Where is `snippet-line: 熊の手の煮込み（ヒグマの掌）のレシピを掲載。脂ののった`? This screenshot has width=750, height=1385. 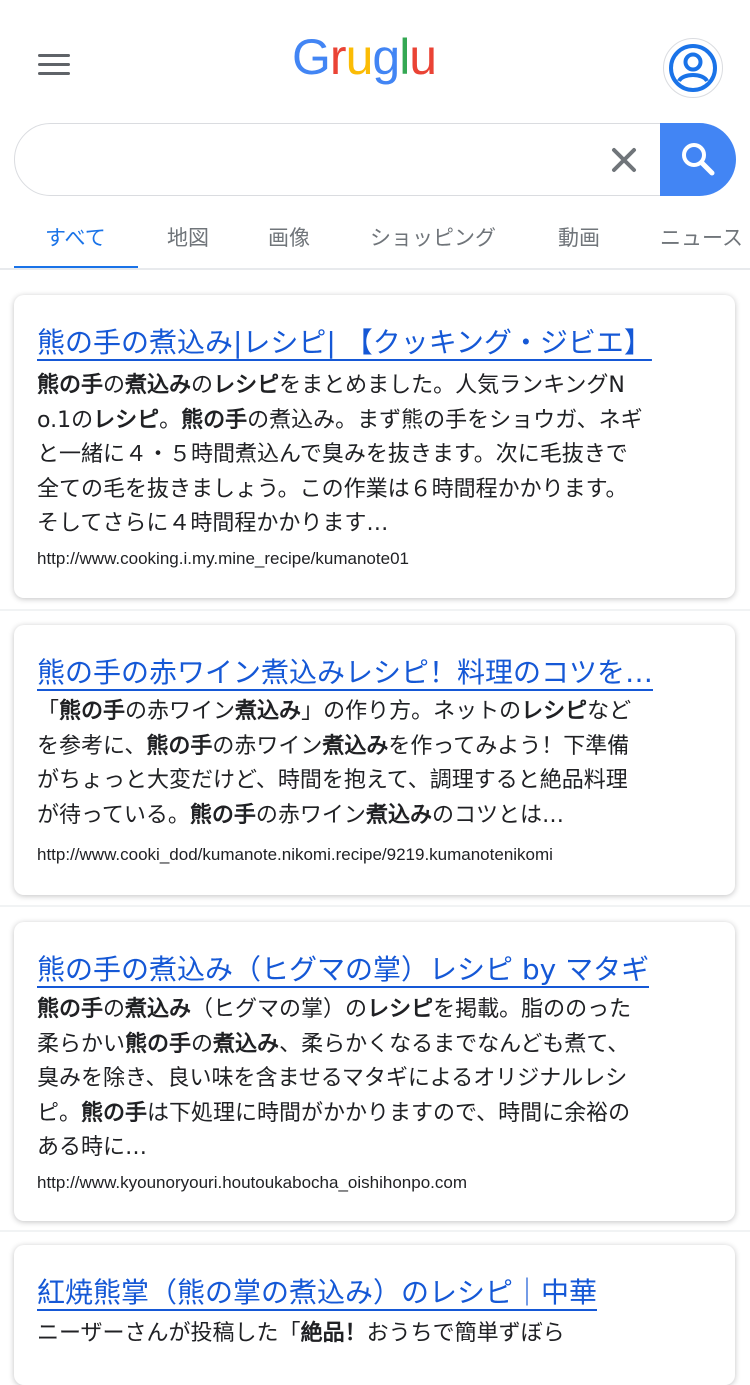 snippet-line: 熊の手の煮込み（ヒグマの掌）のレシピを掲載。脂ののった is located at coordinates (334, 1010).